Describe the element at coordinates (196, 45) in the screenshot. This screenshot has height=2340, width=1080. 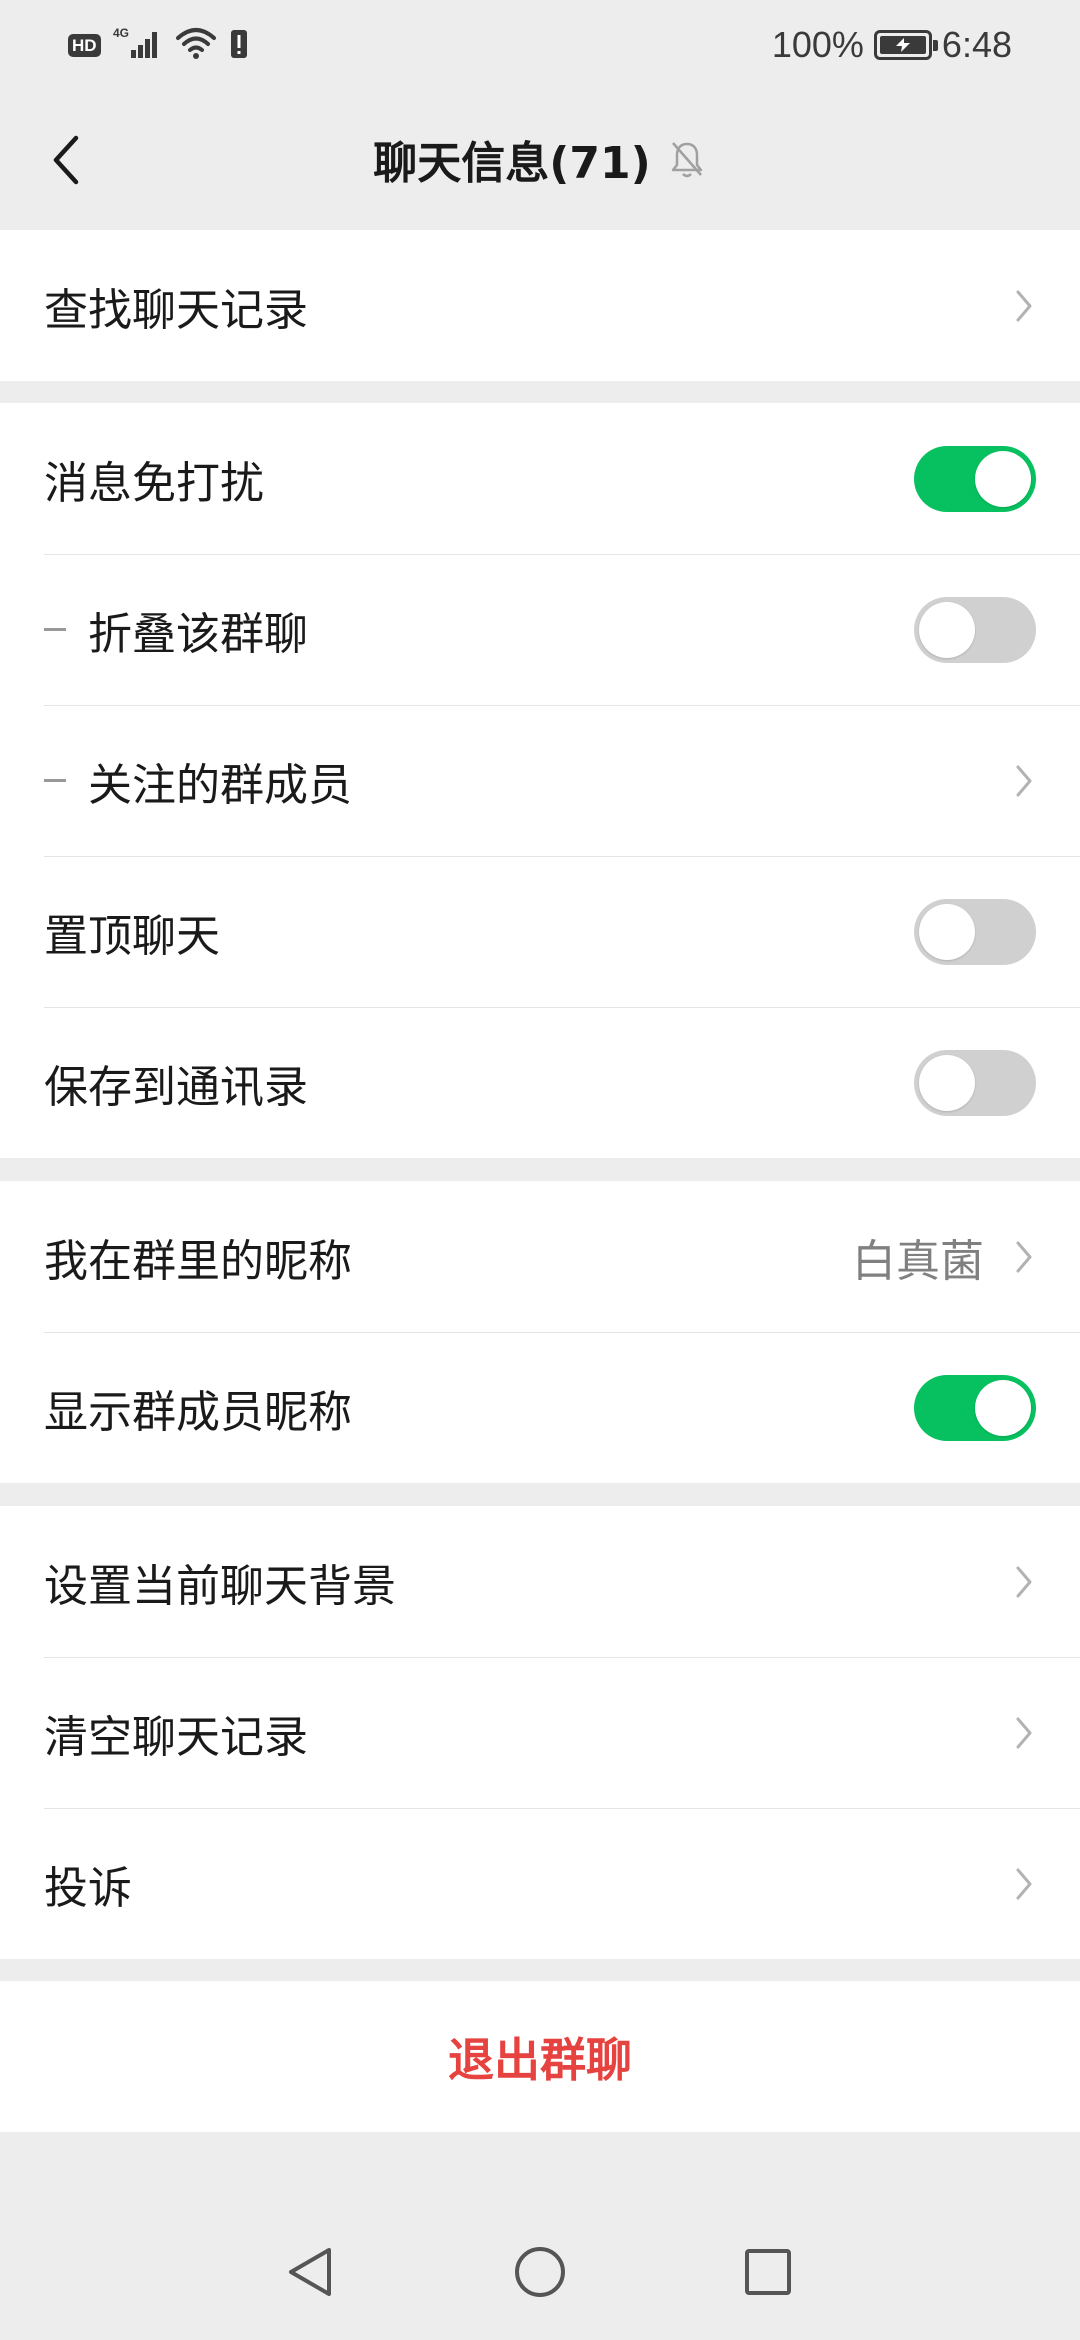
I see `wifi-icon` at that location.